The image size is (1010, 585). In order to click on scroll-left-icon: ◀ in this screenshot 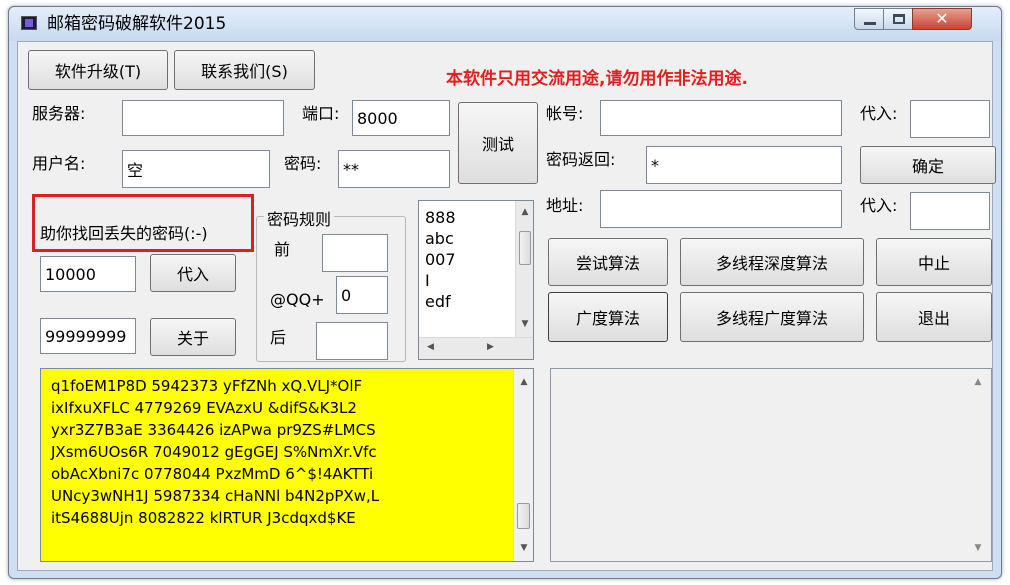, I will do `click(430, 347)`.